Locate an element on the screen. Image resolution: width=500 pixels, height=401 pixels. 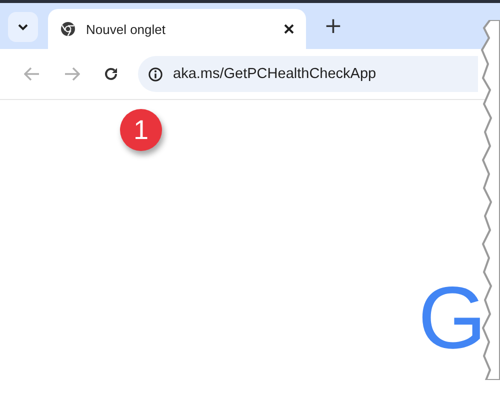
address-bar: aka.ms/GetPCHealthCheckApp is located at coordinates (308, 74).